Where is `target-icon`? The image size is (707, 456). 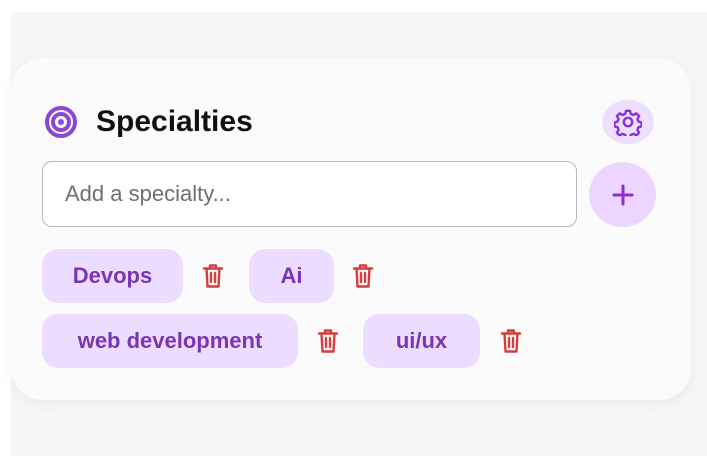 target-icon is located at coordinates (61, 122).